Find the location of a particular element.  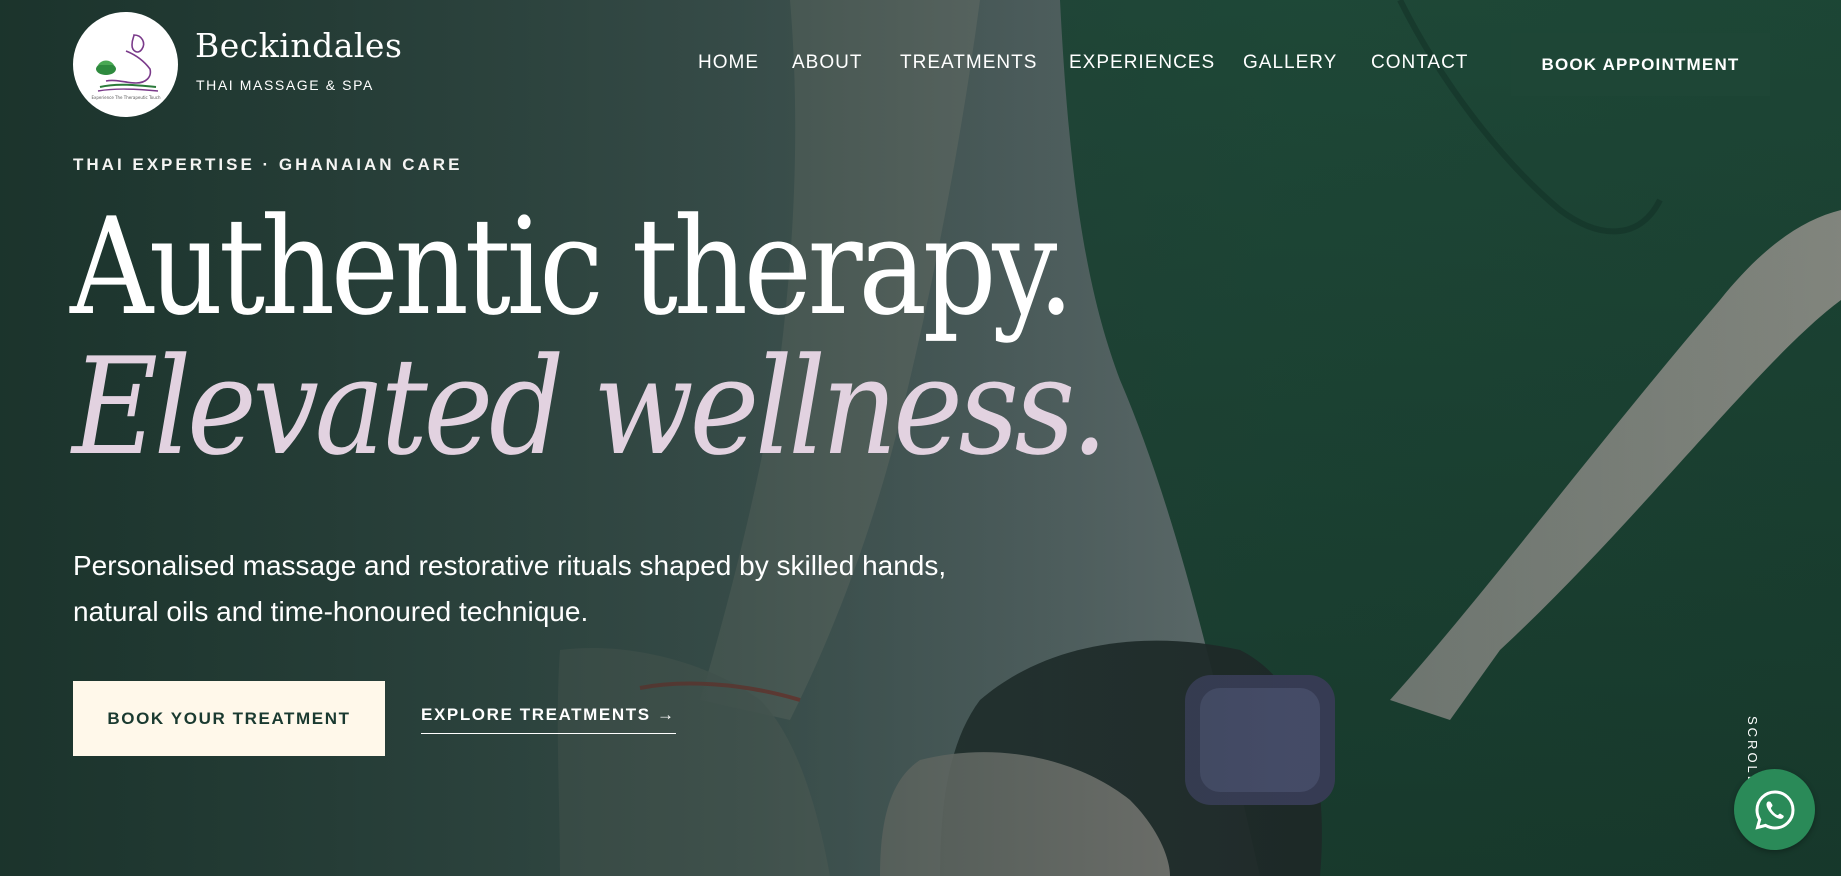

whatsapp-button is located at coordinates (1774, 809).